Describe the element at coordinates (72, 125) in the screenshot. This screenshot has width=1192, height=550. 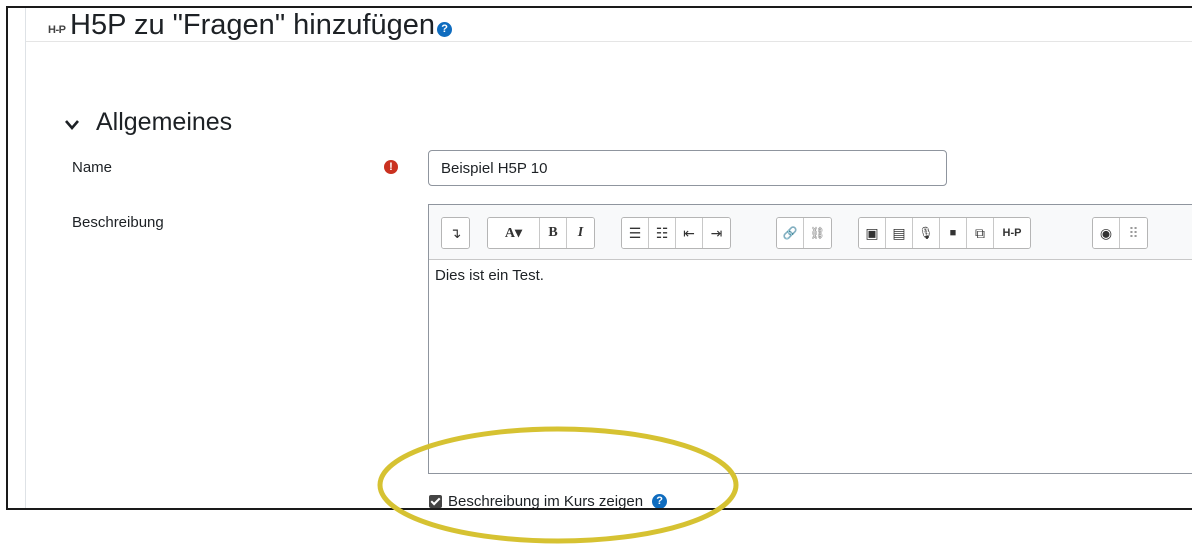
I see `chevron-down-icon` at that location.